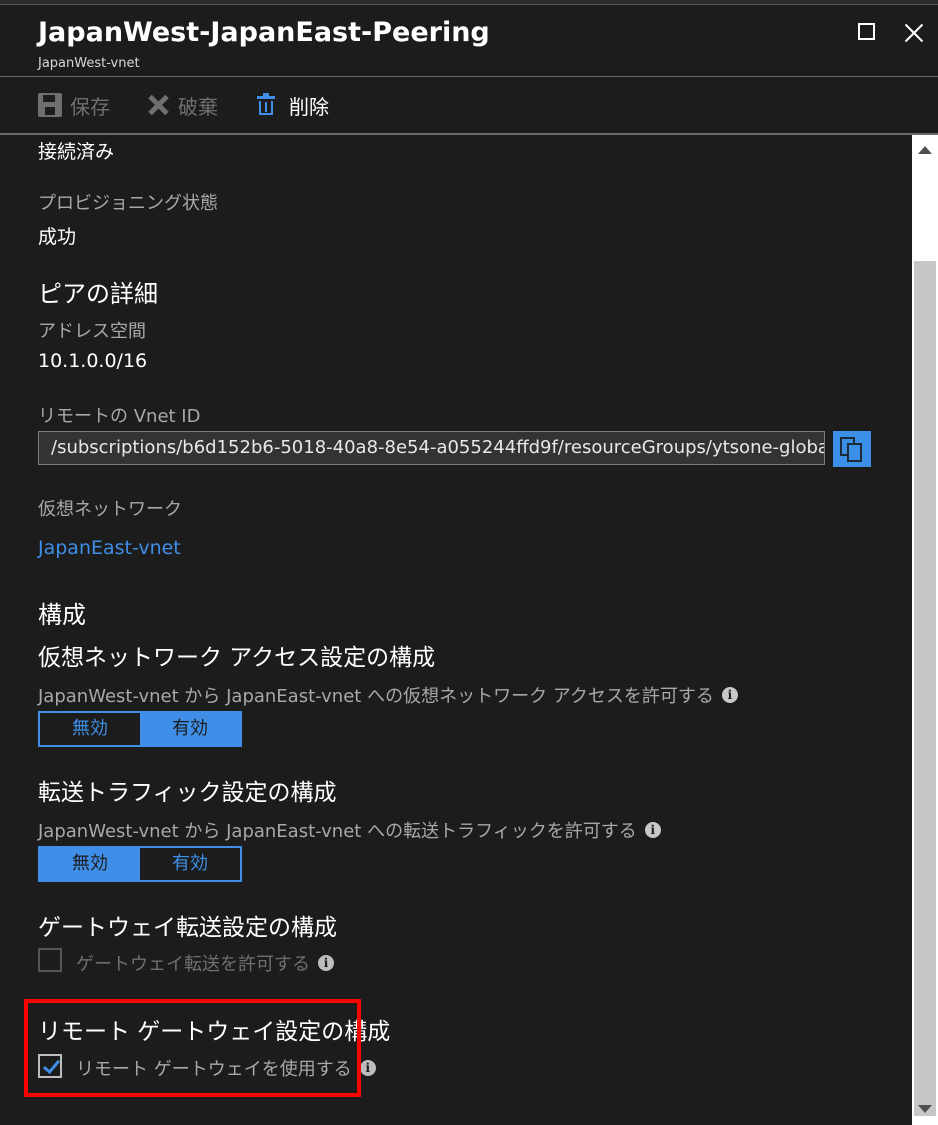  What do you see at coordinates (925, 688) in the screenshot?
I see `scrollbar-thumb` at bounding box center [925, 688].